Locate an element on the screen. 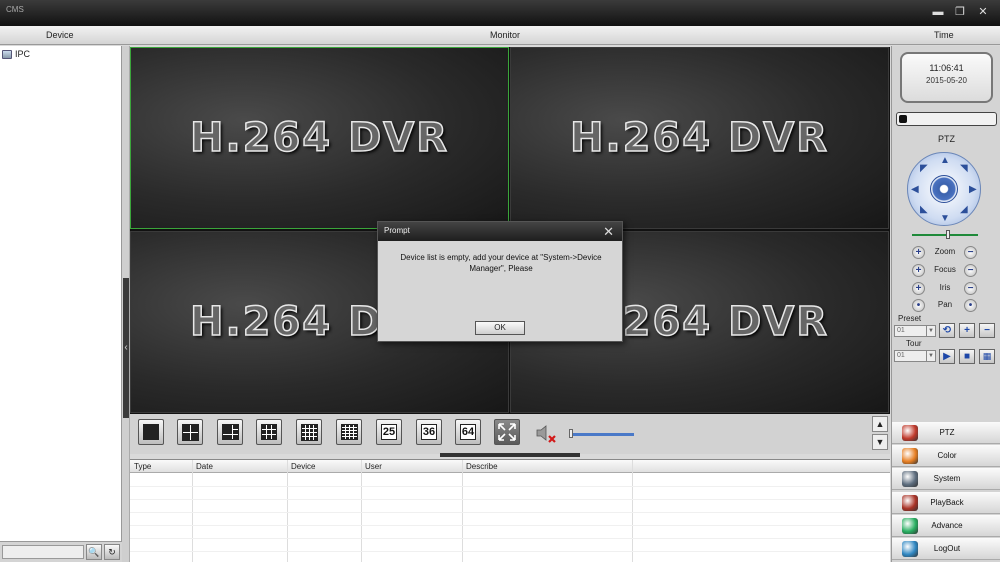  mute-button is located at coordinates (546, 434).